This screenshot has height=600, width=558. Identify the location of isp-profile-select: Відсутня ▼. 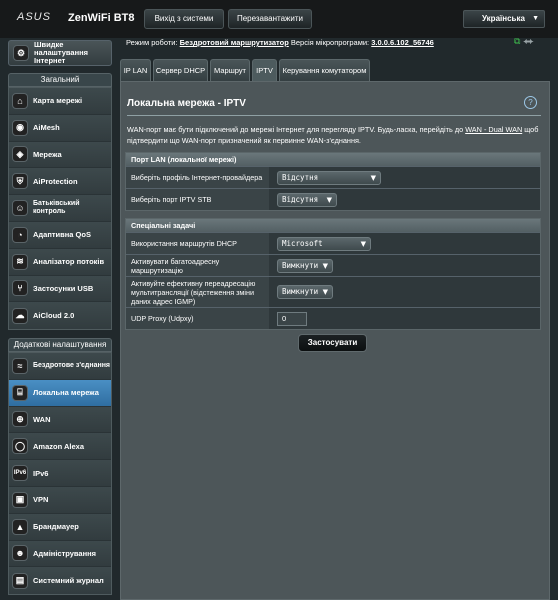
(329, 177).